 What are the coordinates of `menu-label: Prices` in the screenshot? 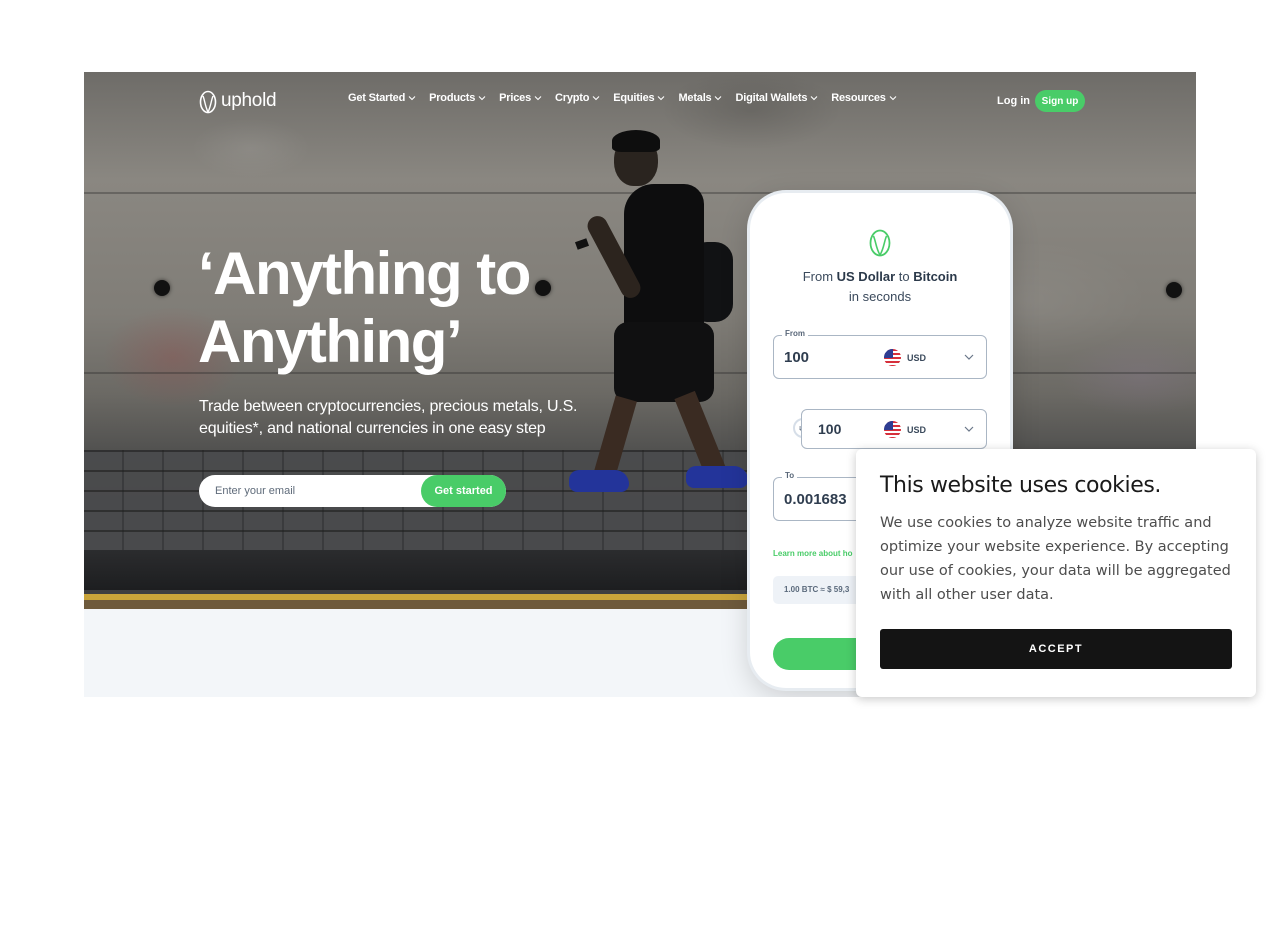 It's located at (515, 98).